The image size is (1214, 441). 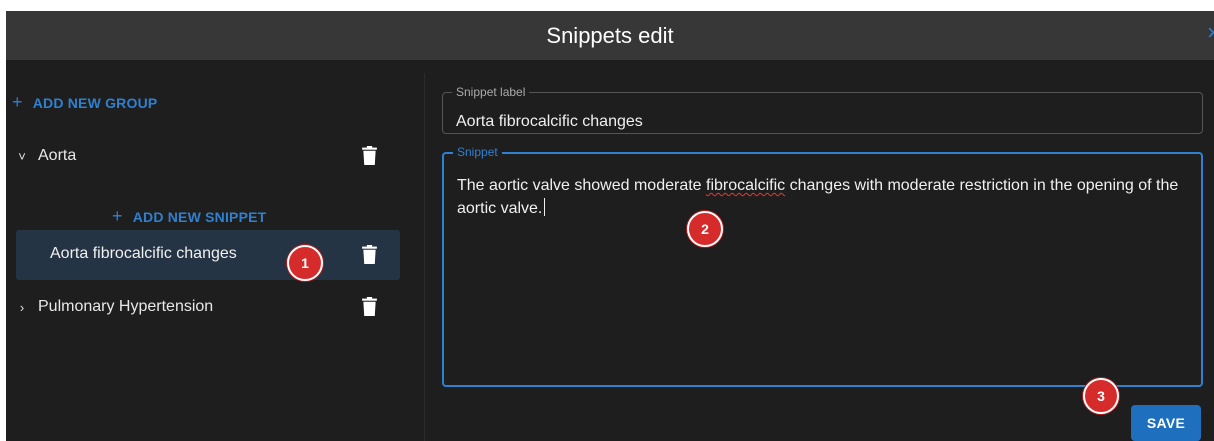 I want to click on snippet-label-field-label: Snippet label, so click(x=491, y=92).